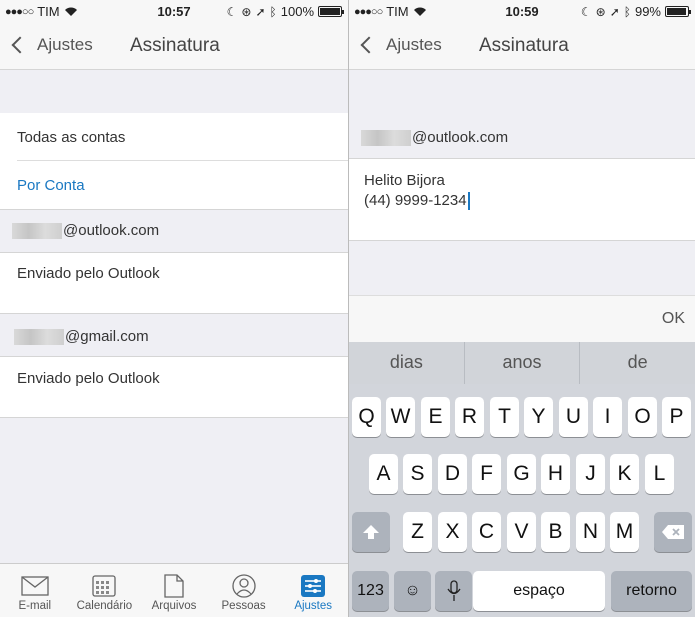 This screenshot has height=617, width=695. I want to click on key-x: X, so click(452, 532).